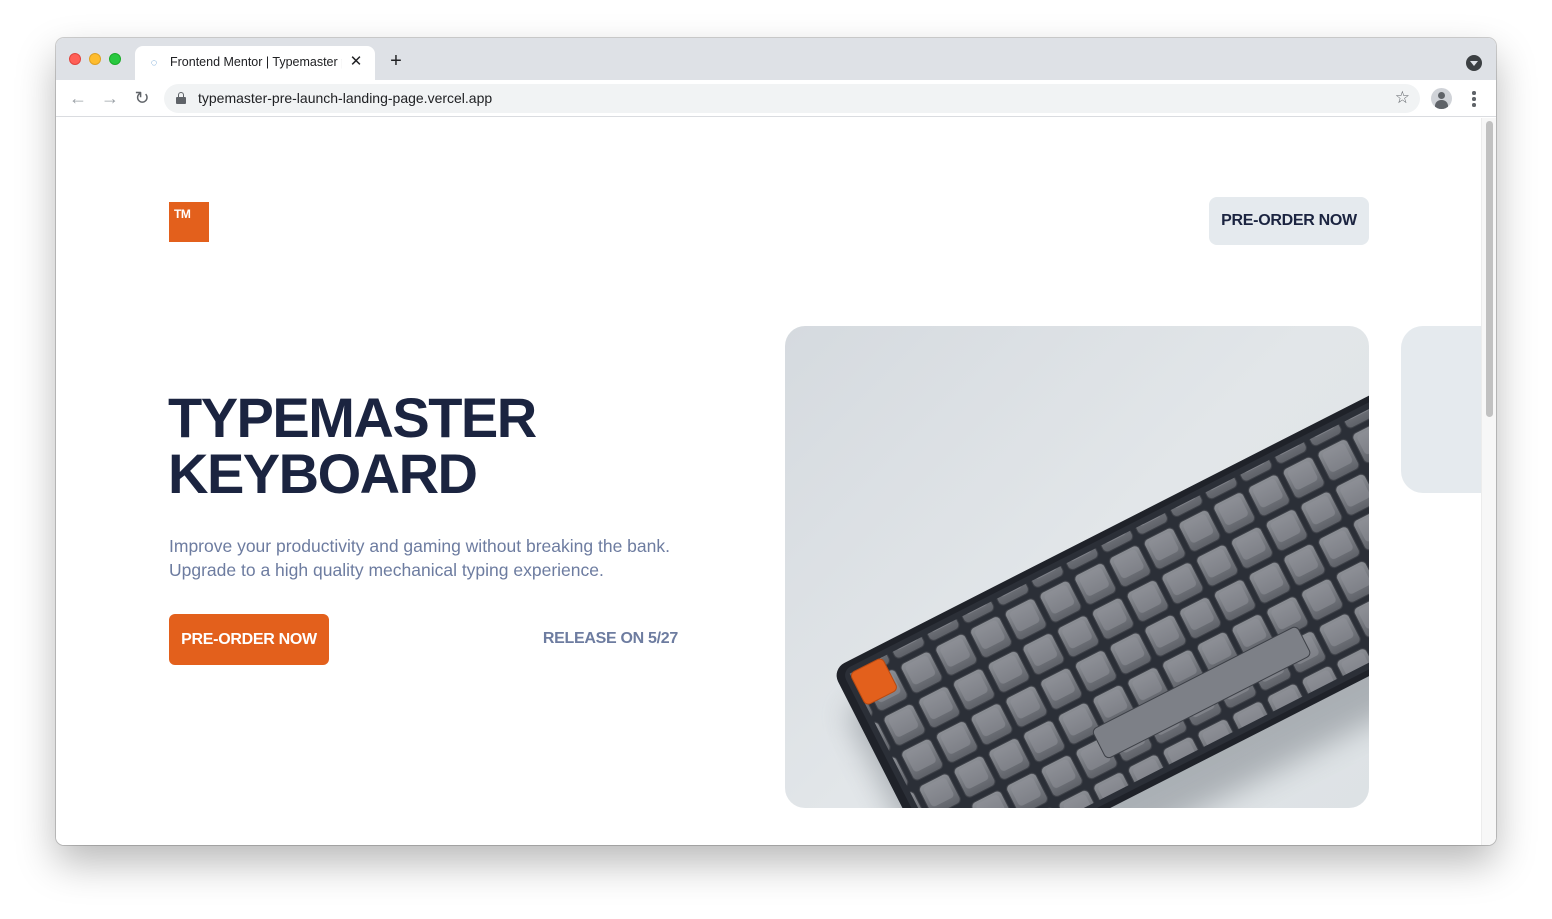 This screenshot has height=919, width=1552. I want to click on minimize-window-button, so click(95, 59).